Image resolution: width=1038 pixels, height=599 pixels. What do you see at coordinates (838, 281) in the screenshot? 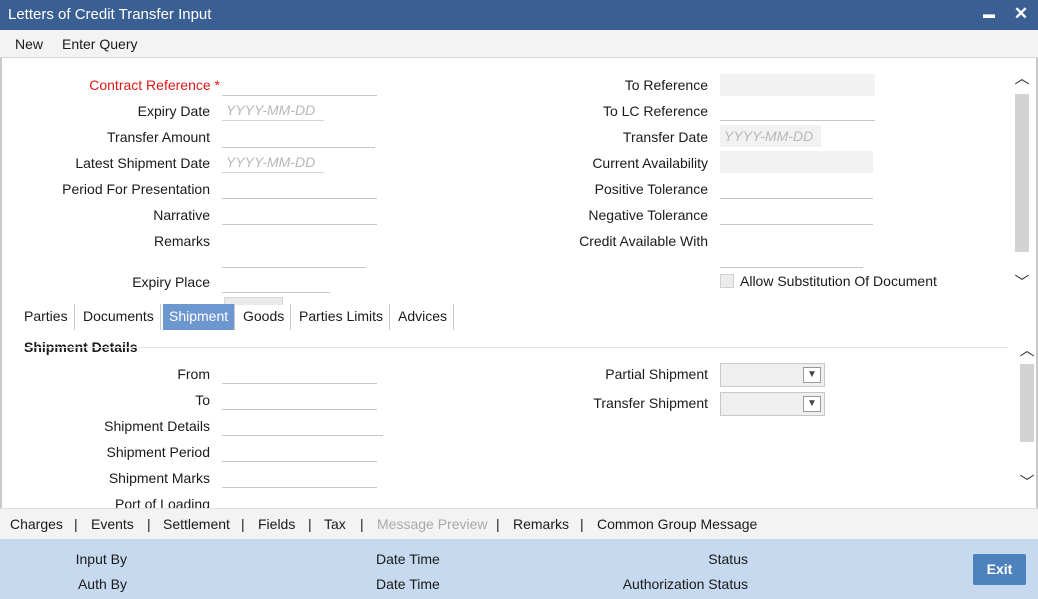
I see `allow-substitution-label: Allow Substitution Of Document` at bounding box center [838, 281].